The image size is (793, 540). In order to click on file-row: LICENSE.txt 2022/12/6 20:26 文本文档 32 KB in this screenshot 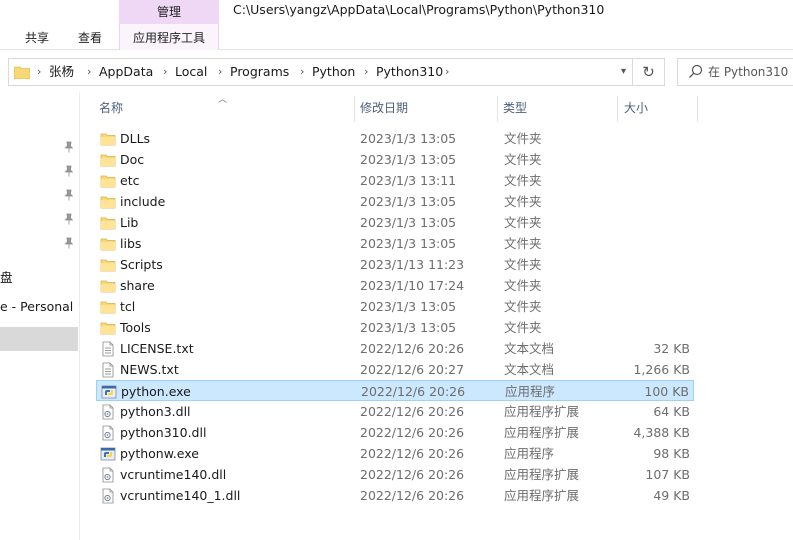, I will do `click(395, 348)`.